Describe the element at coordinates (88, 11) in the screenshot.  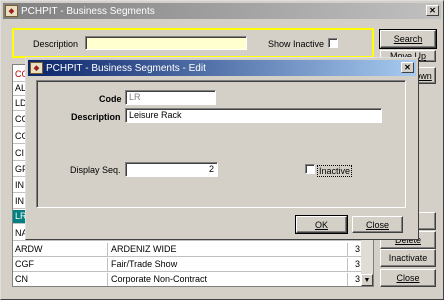
I see `main-title: PCHPIT - Business Segments` at that location.